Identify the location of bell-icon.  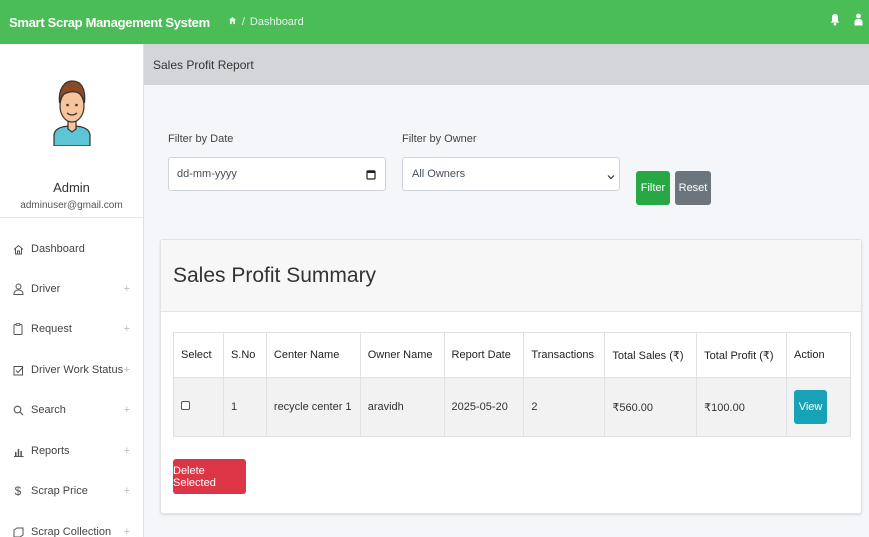
(835, 19).